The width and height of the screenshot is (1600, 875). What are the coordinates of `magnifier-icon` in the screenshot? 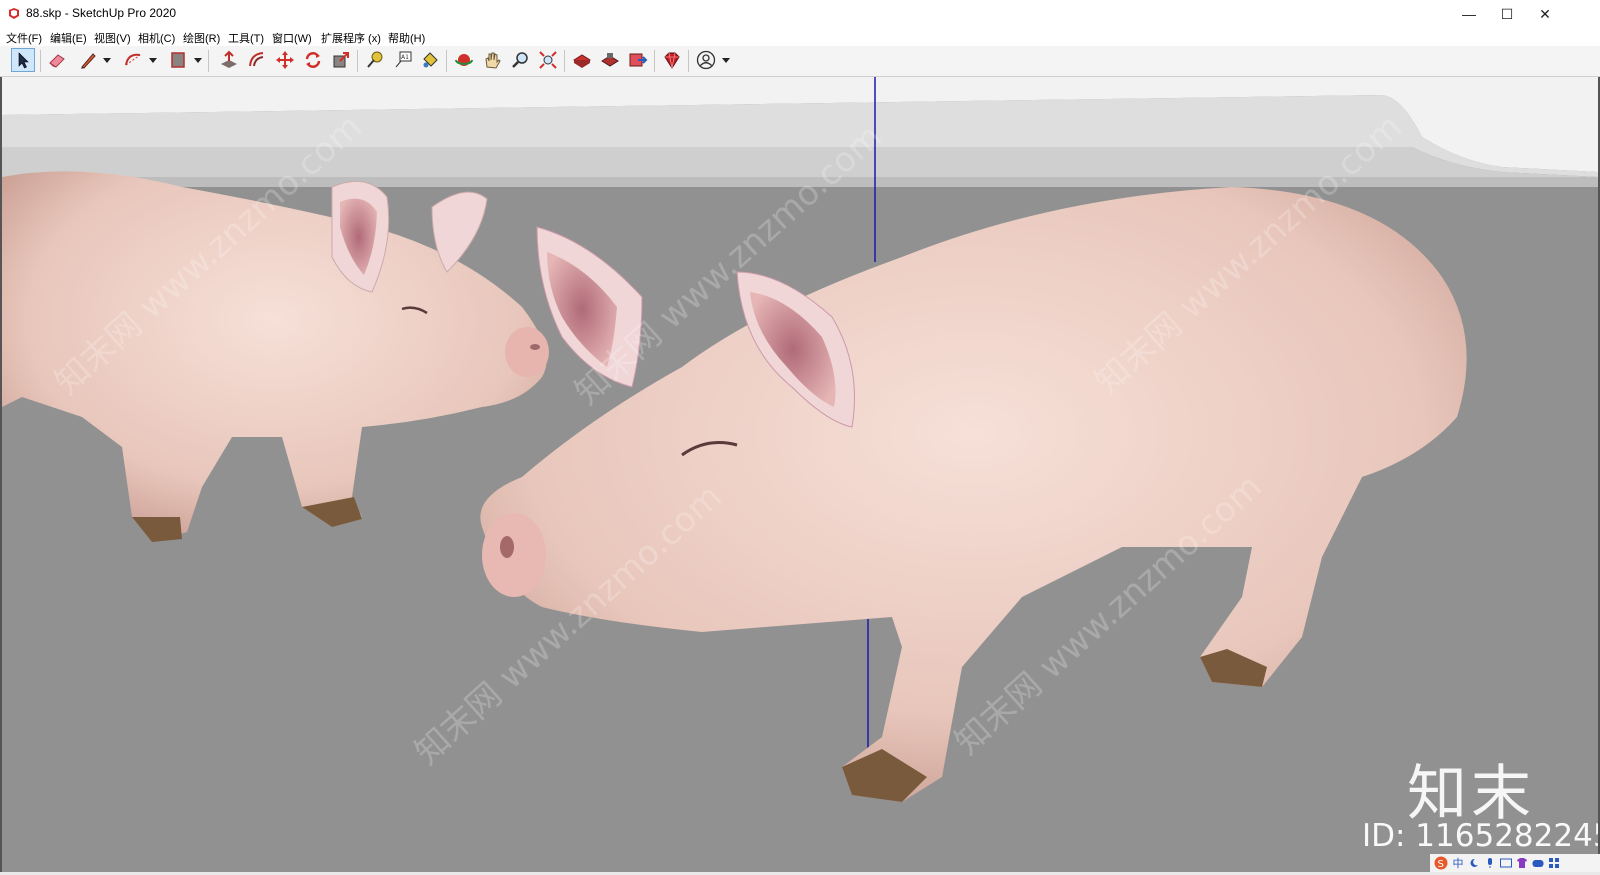 It's located at (520, 60).